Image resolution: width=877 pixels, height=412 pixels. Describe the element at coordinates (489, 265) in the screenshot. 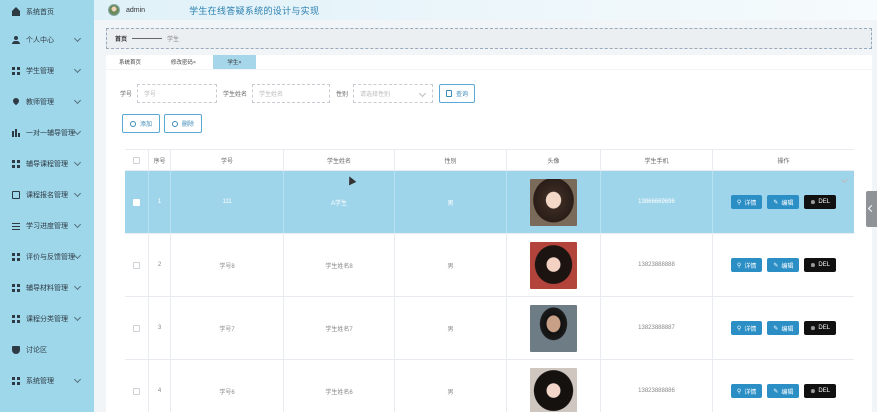

I see `table-row: 2 学号8 学生姓名8 男 13823888888 ⚲ 详情 ✎ 编辑 ⊗ DEL` at that location.